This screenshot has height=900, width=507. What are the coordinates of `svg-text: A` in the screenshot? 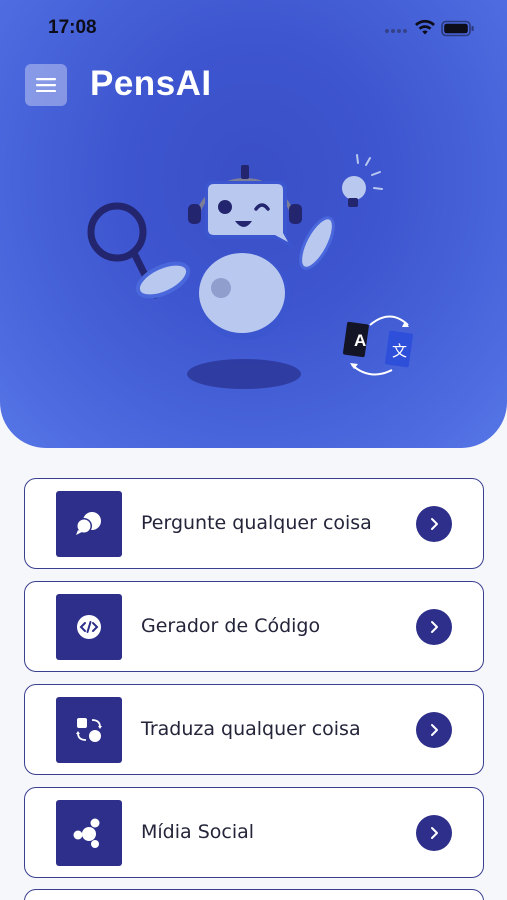 It's located at (360, 340).